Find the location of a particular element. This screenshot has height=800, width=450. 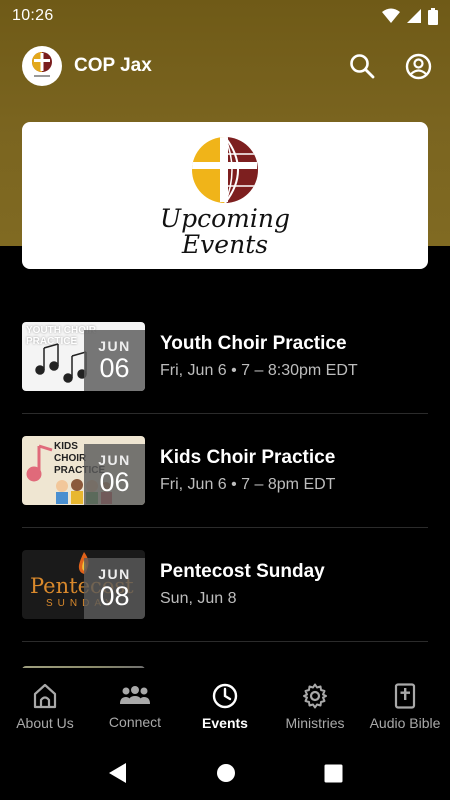

nav-events: Events is located at coordinates (225, 707).